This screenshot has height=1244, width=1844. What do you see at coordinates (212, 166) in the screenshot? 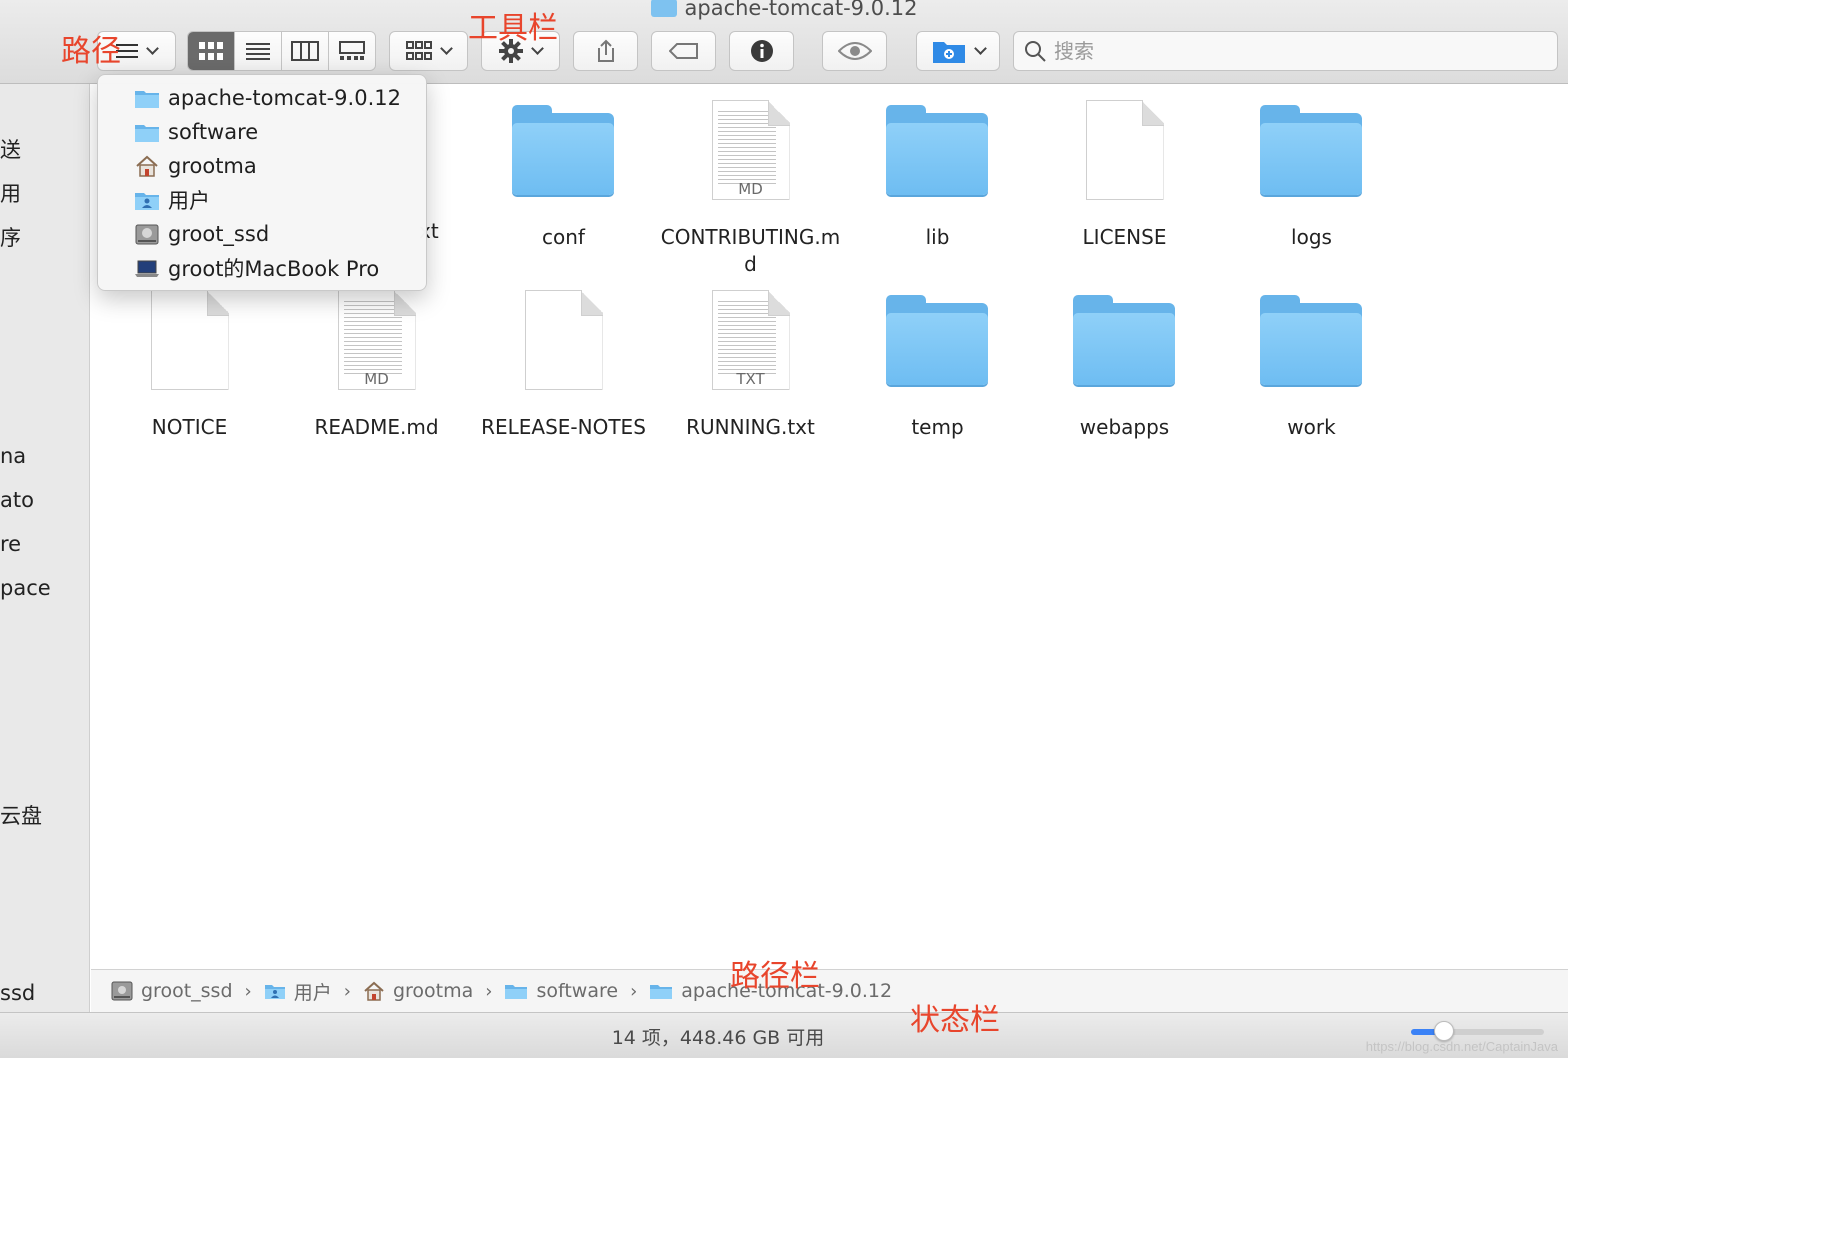
I see `path-menu-label: grootma` at bounding box center [212, 166].